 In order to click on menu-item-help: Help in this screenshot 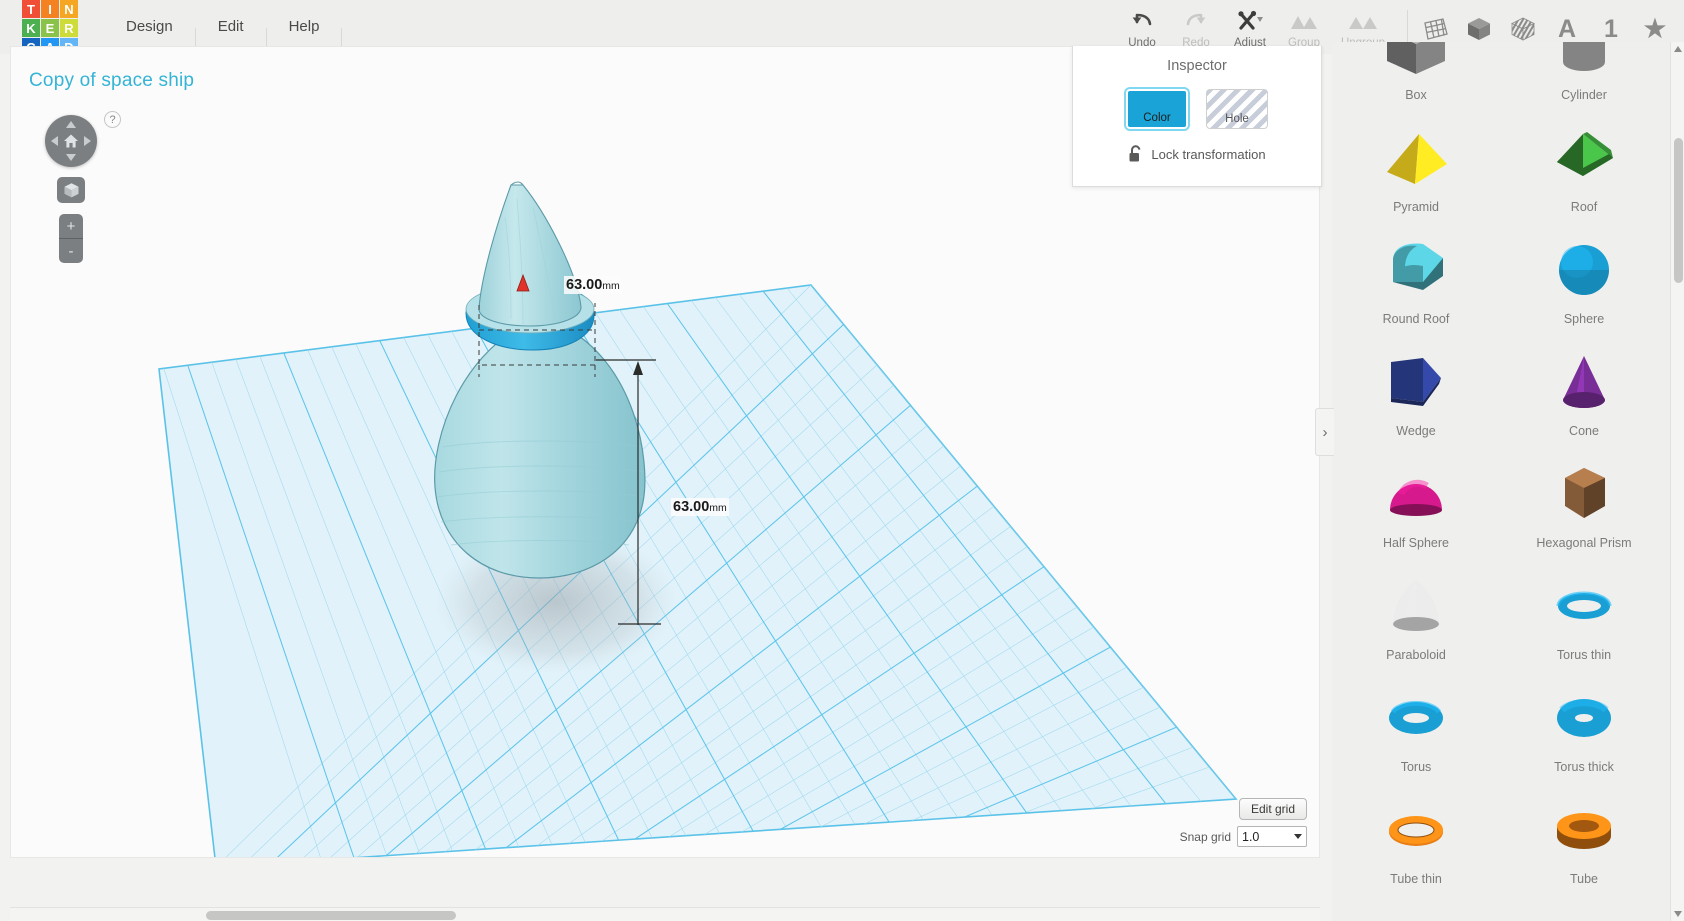, I will do `click(304, 27)`.